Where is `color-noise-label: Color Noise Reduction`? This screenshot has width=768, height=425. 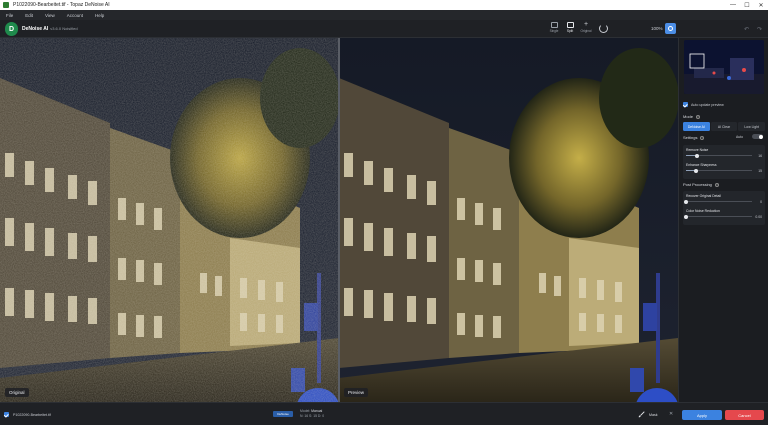
color-noise-label: Color Noise Reduction is located at coordinates (703, 211).